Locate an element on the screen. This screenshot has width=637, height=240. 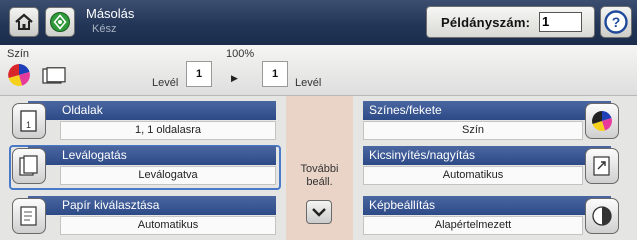
destination-tray-box: 1 is located at coordinates (275, 74).